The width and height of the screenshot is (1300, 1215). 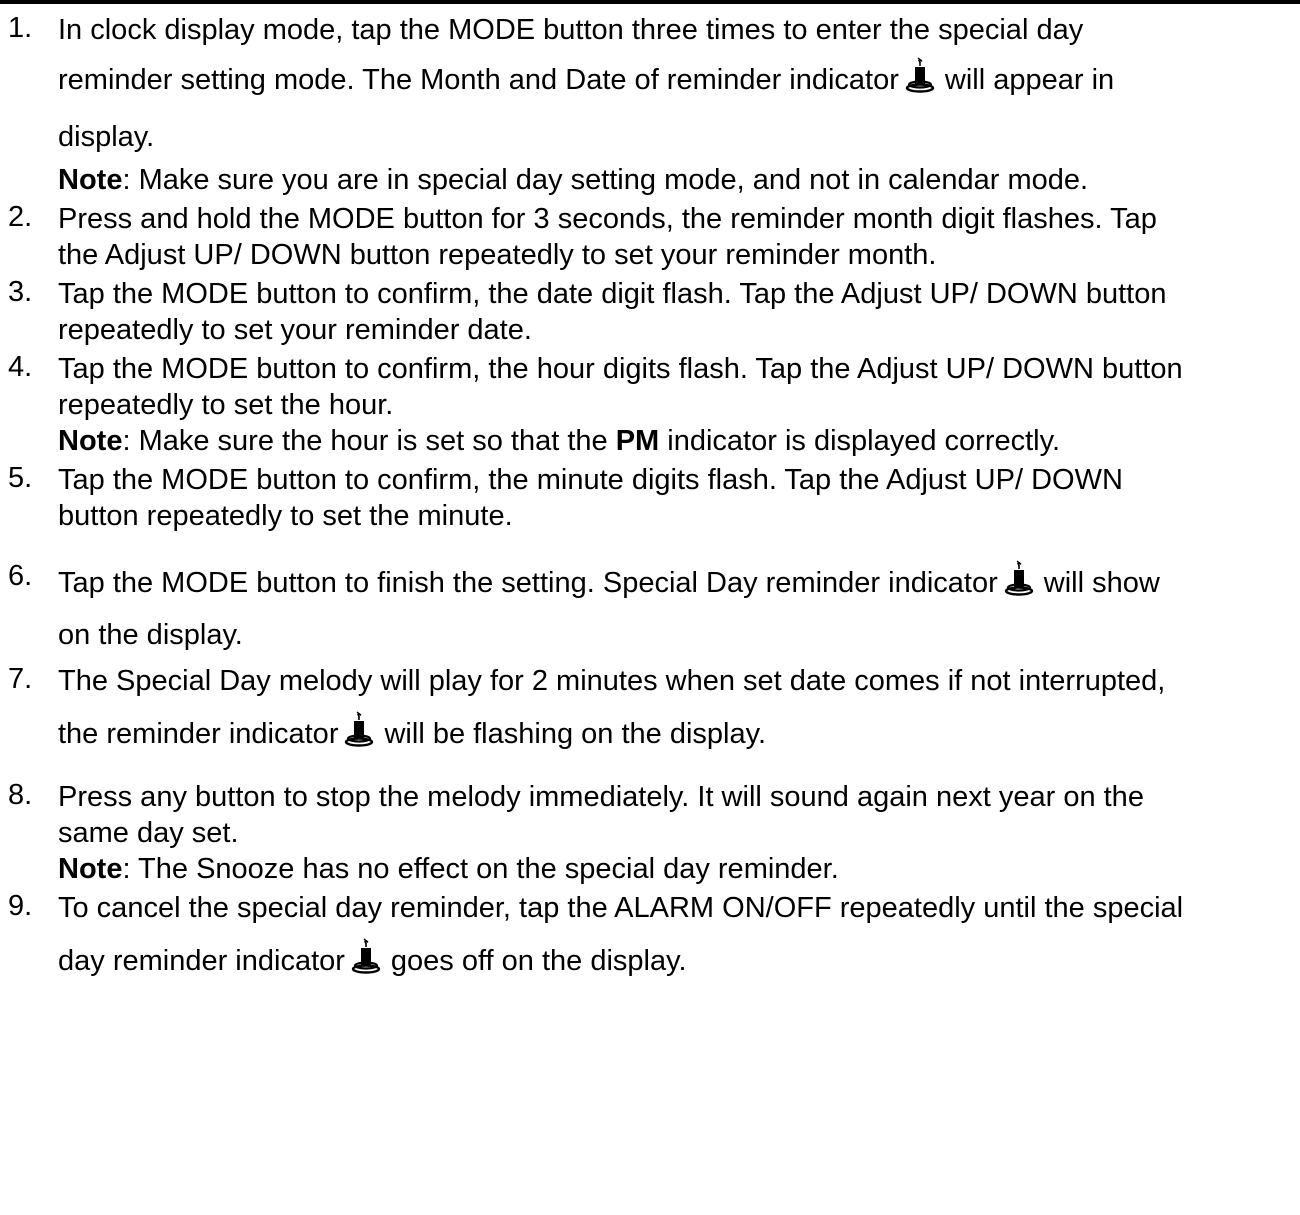 What do you see at coordinates (20, 367) in the screenshot?
I see `item-number: 4.` at bounding box center [20, 367].